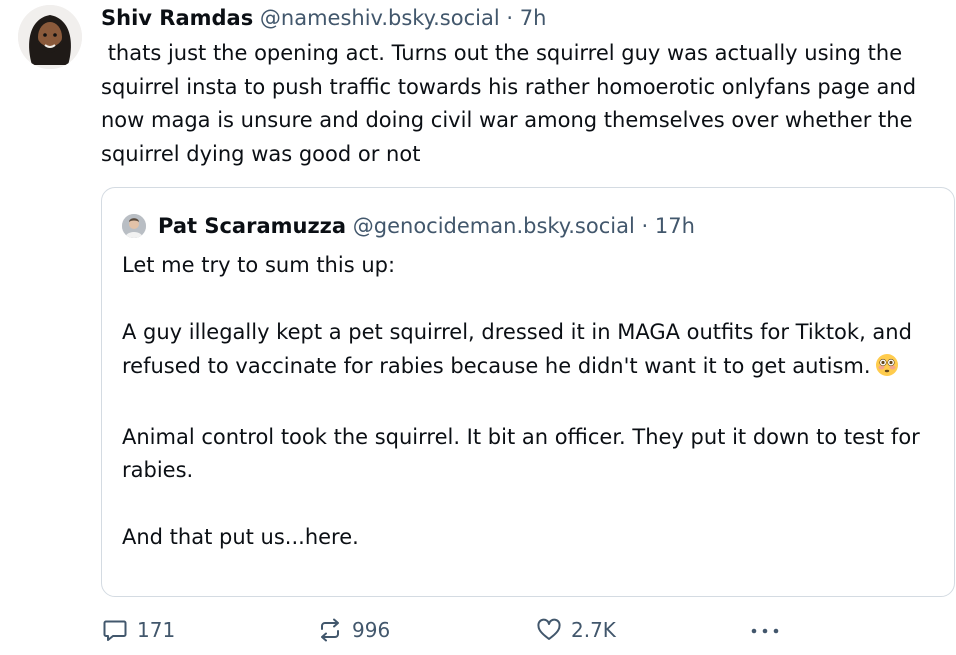 Image resolution: width=956 pixels, height=655 pixels. I want to click on more-dots-icon, so click(765, 630).